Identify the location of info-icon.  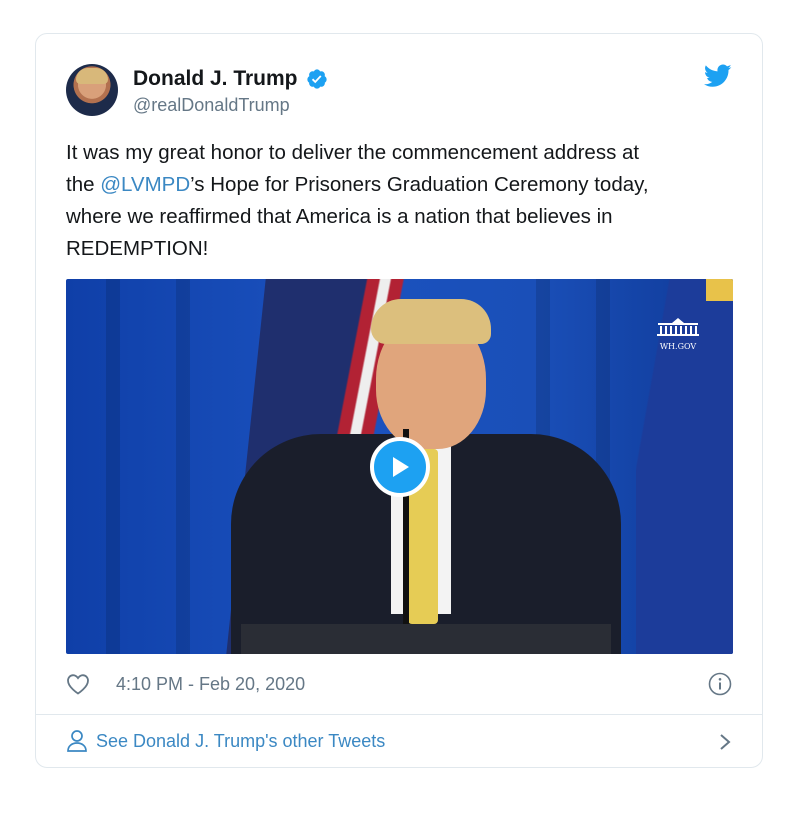
(720, 684).